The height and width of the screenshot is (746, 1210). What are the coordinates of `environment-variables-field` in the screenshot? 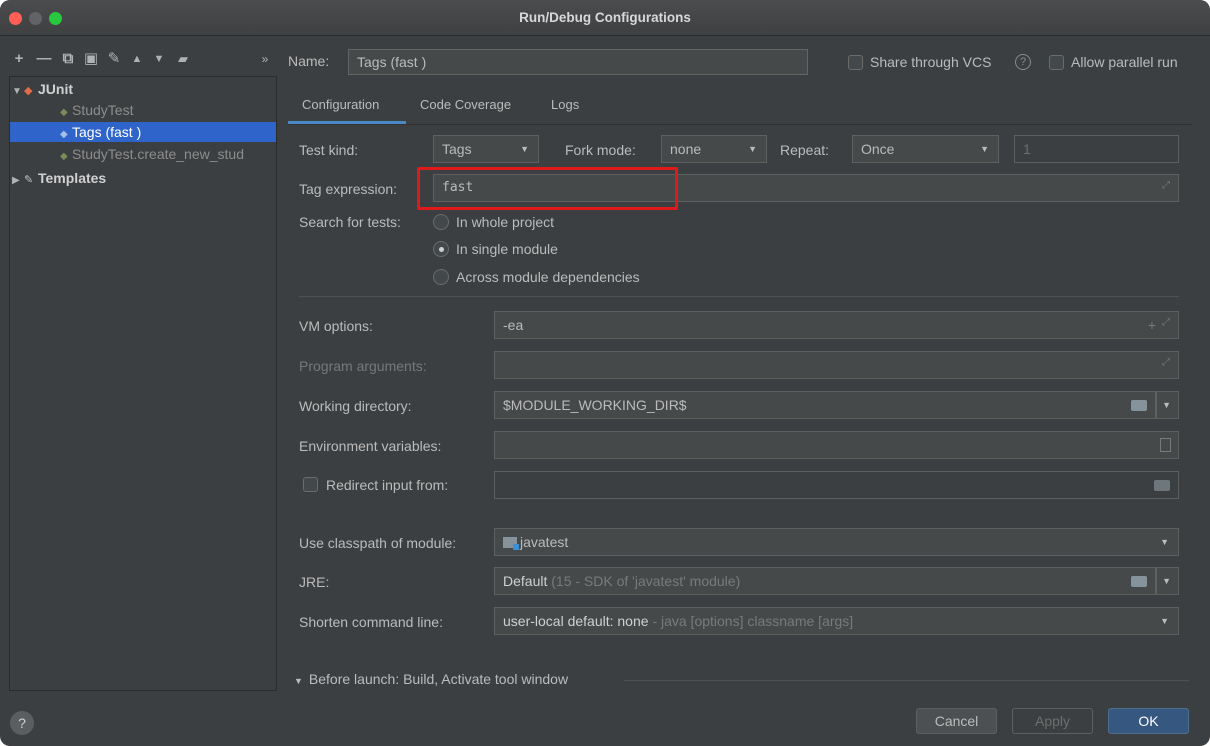 It's located at (836, 445).